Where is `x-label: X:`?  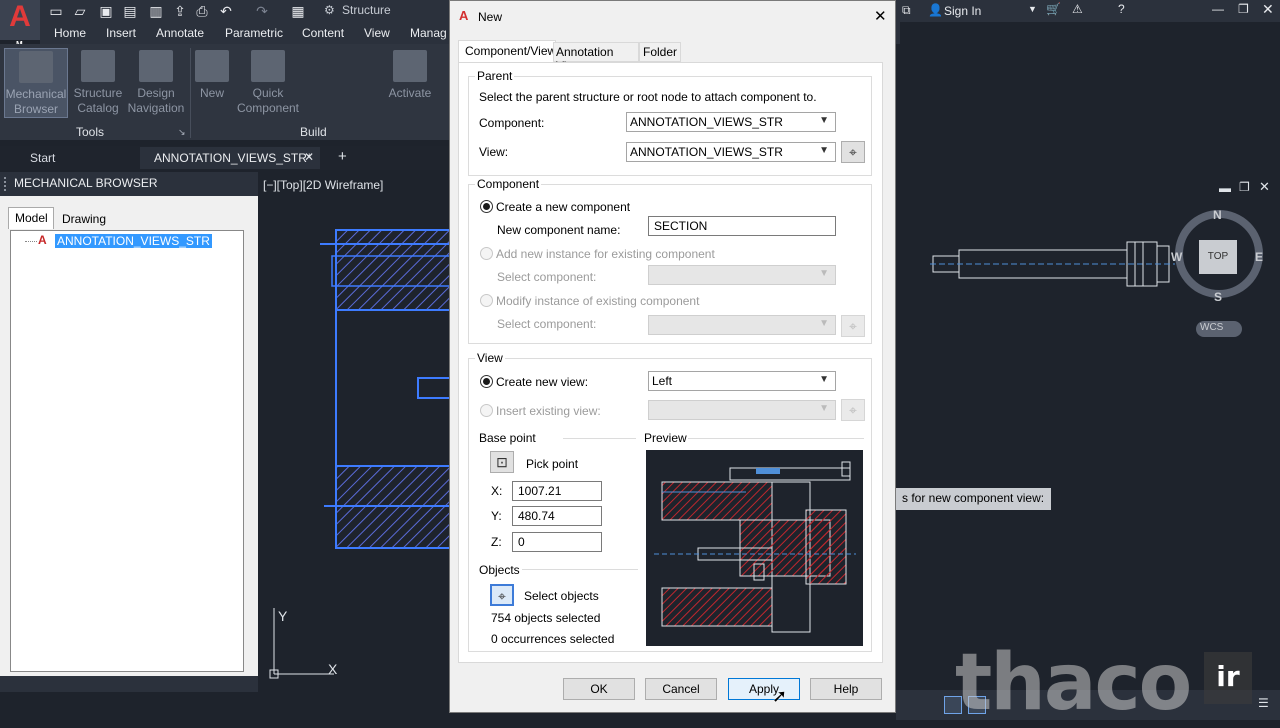
x-label: X: is located at coordinates (497, 491).